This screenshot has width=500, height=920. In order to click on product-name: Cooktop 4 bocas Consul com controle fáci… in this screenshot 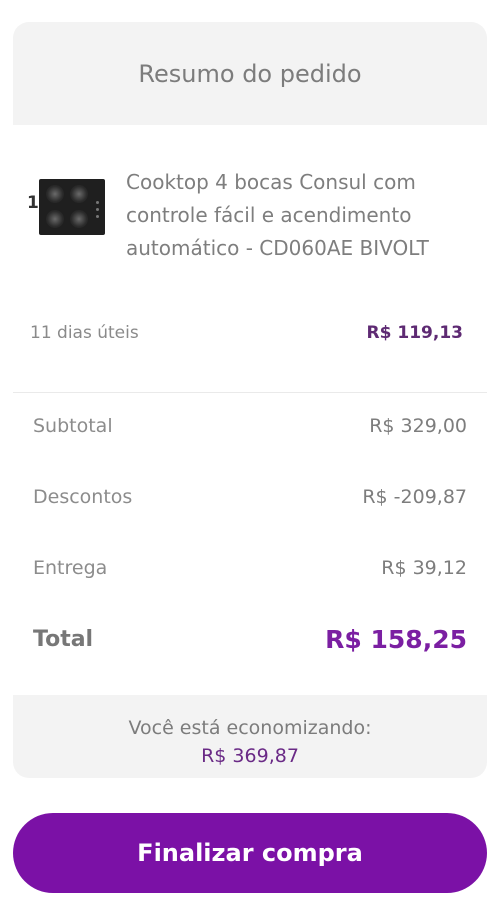, I will do `click(291, 215)`.